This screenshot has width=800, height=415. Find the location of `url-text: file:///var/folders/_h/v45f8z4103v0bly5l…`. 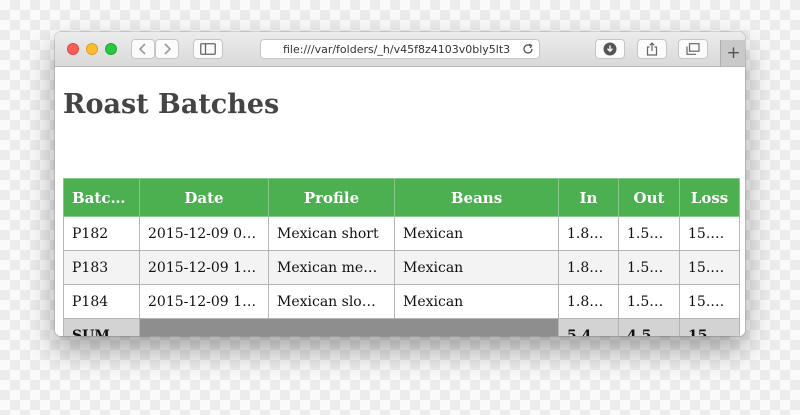

url-text: file:///var/folders/_h/v45f8z4103v0bly5l… is located at coordinates (397, 49).